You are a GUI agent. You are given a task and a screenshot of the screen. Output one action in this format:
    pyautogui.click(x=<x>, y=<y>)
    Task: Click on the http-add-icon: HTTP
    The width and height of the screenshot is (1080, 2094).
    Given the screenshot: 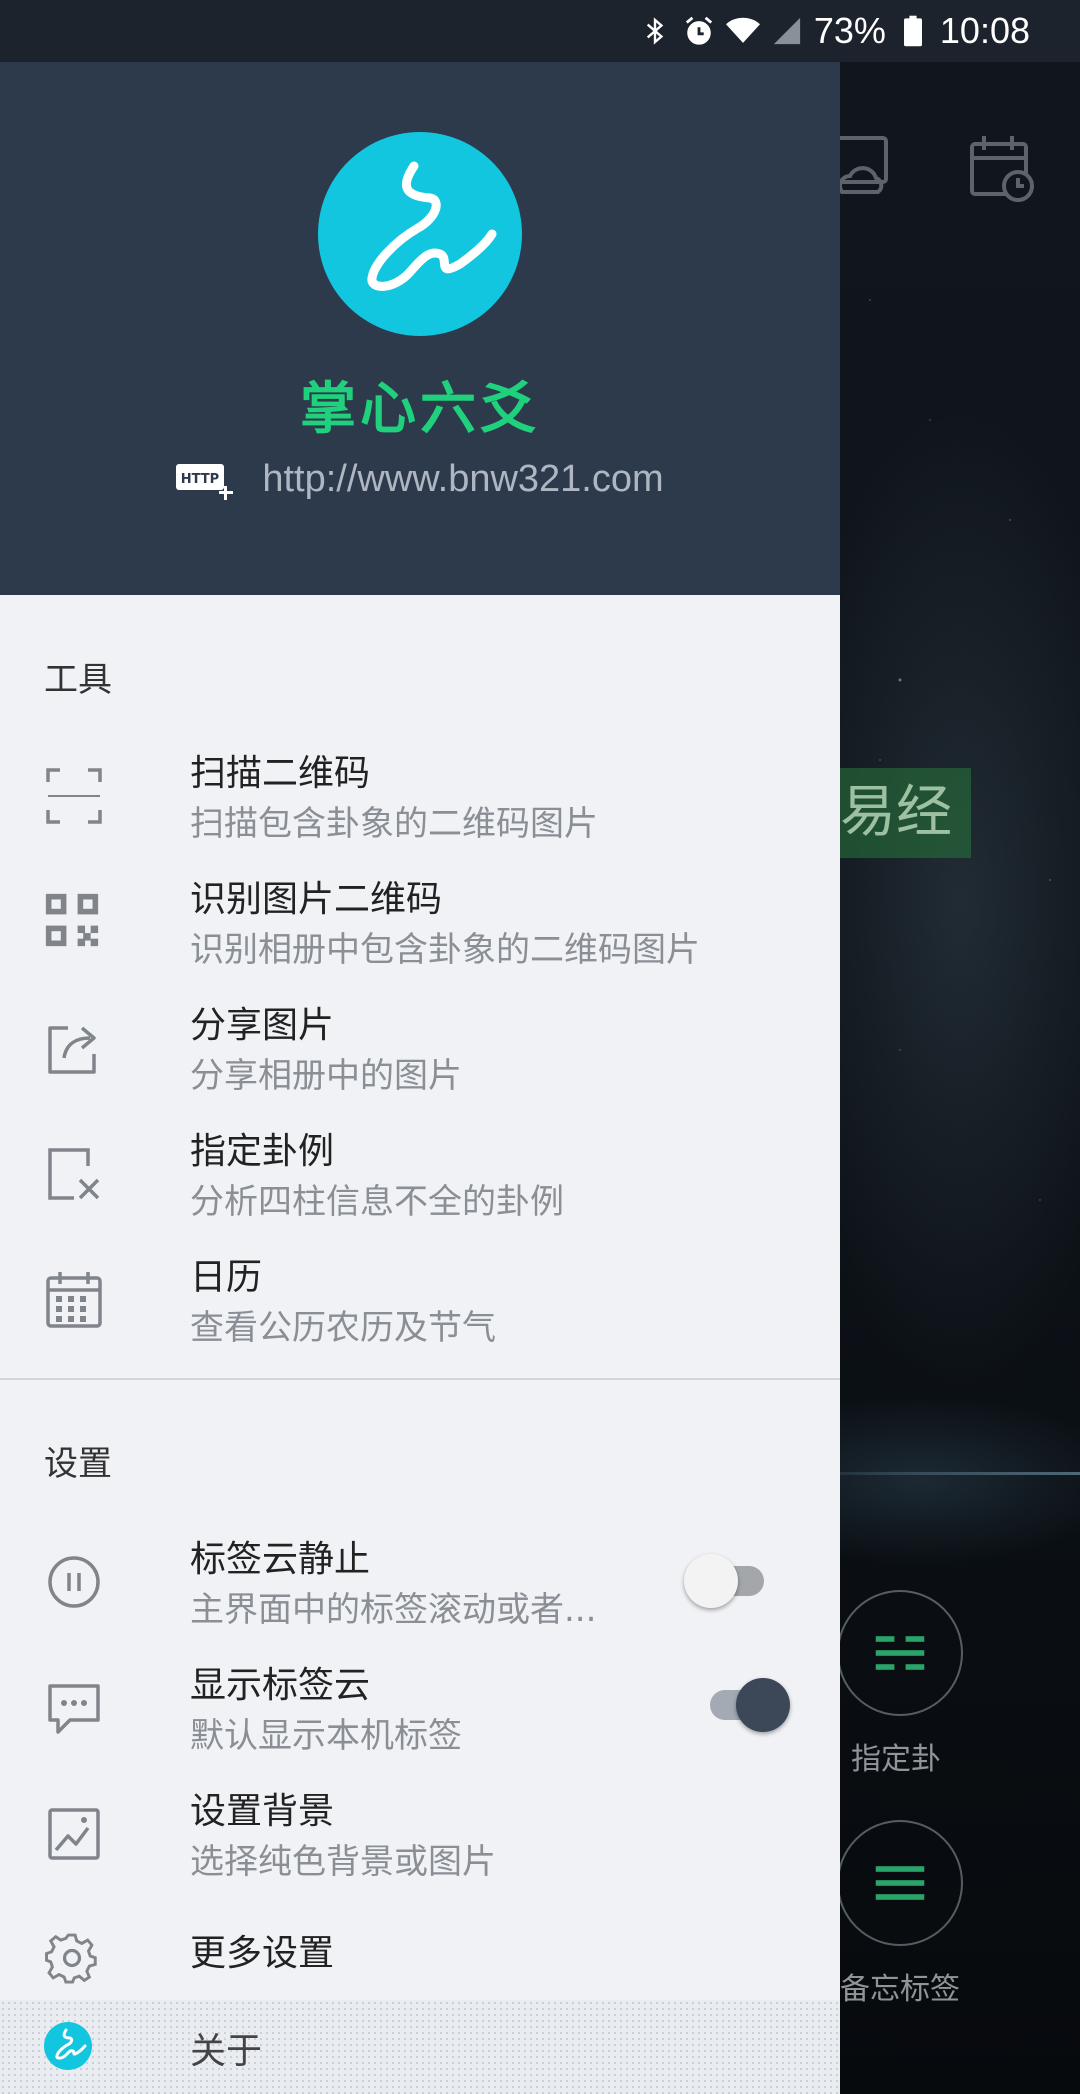 What is the action you would take?
    pyautogui.click(x=205, y=480)
    